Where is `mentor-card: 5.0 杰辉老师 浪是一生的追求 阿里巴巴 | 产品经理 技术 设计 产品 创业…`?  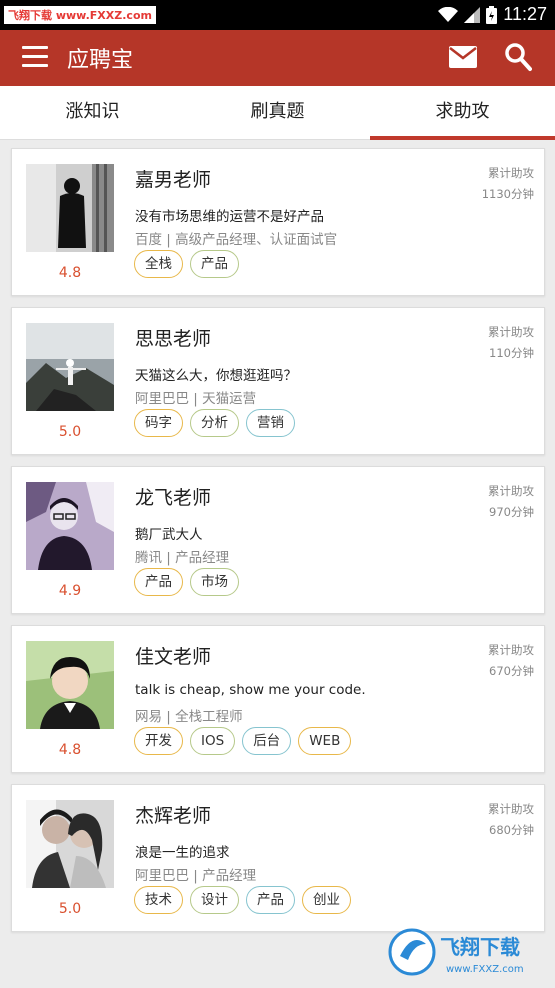
mentor-card: 5.0 杰辉老师 浪是一生的追求 阿里巴巴 | 产品经理 技术 设计 产品 创业… is located at coordinates (278, 858).